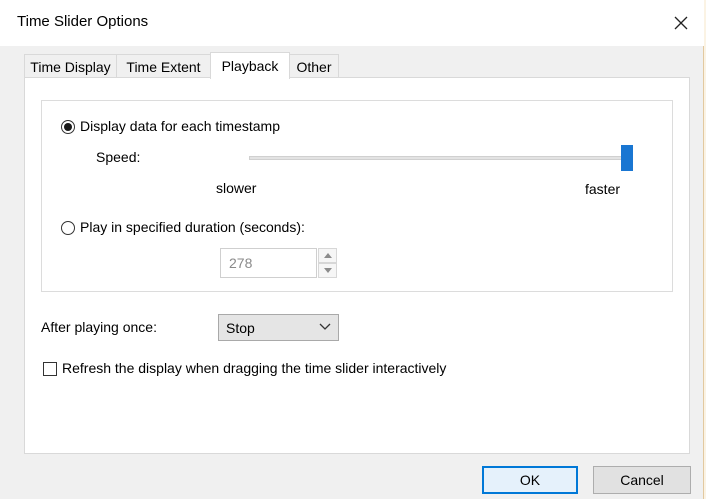 Image resolution: width=706 pixels, height=499 pixels. What do you see at coordinates (278, 327) in the screenshot?
I see `after-playing-dropdown: Stop` at bounding box center [278, 327].